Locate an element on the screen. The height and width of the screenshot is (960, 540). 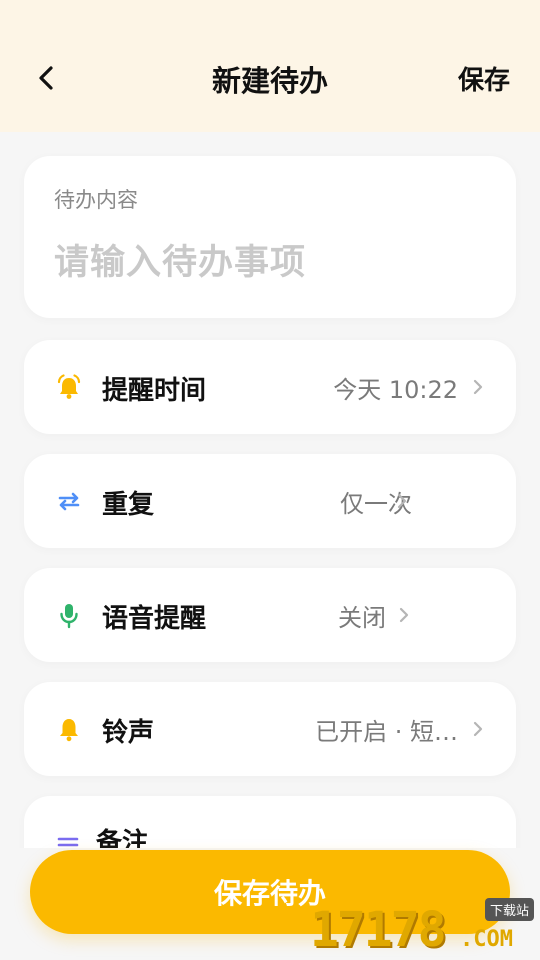
watermark-suffix: .COM is located at coordinates (486, 939).